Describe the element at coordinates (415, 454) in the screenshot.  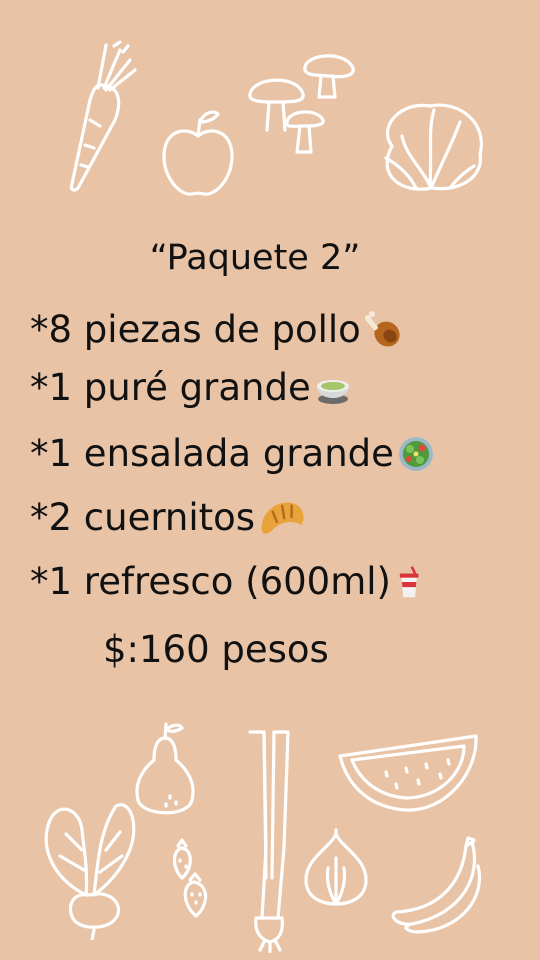
I see `salad-icon` at that location.